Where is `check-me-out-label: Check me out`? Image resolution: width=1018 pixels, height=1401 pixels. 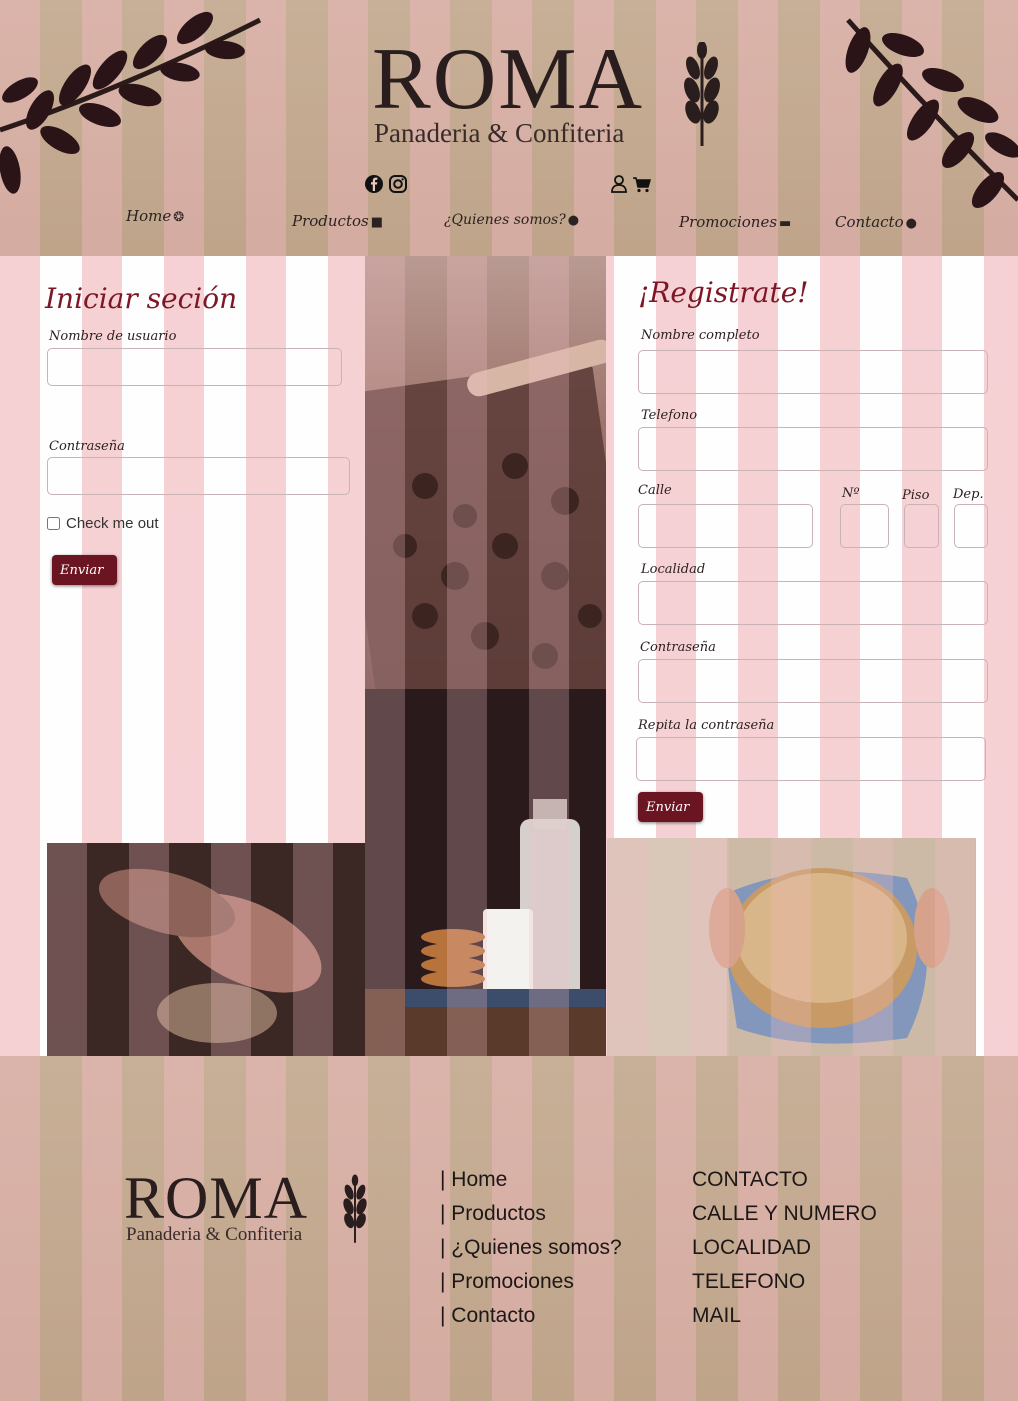 check-me-out-label: Check me out is located at coordinates (112, 523).